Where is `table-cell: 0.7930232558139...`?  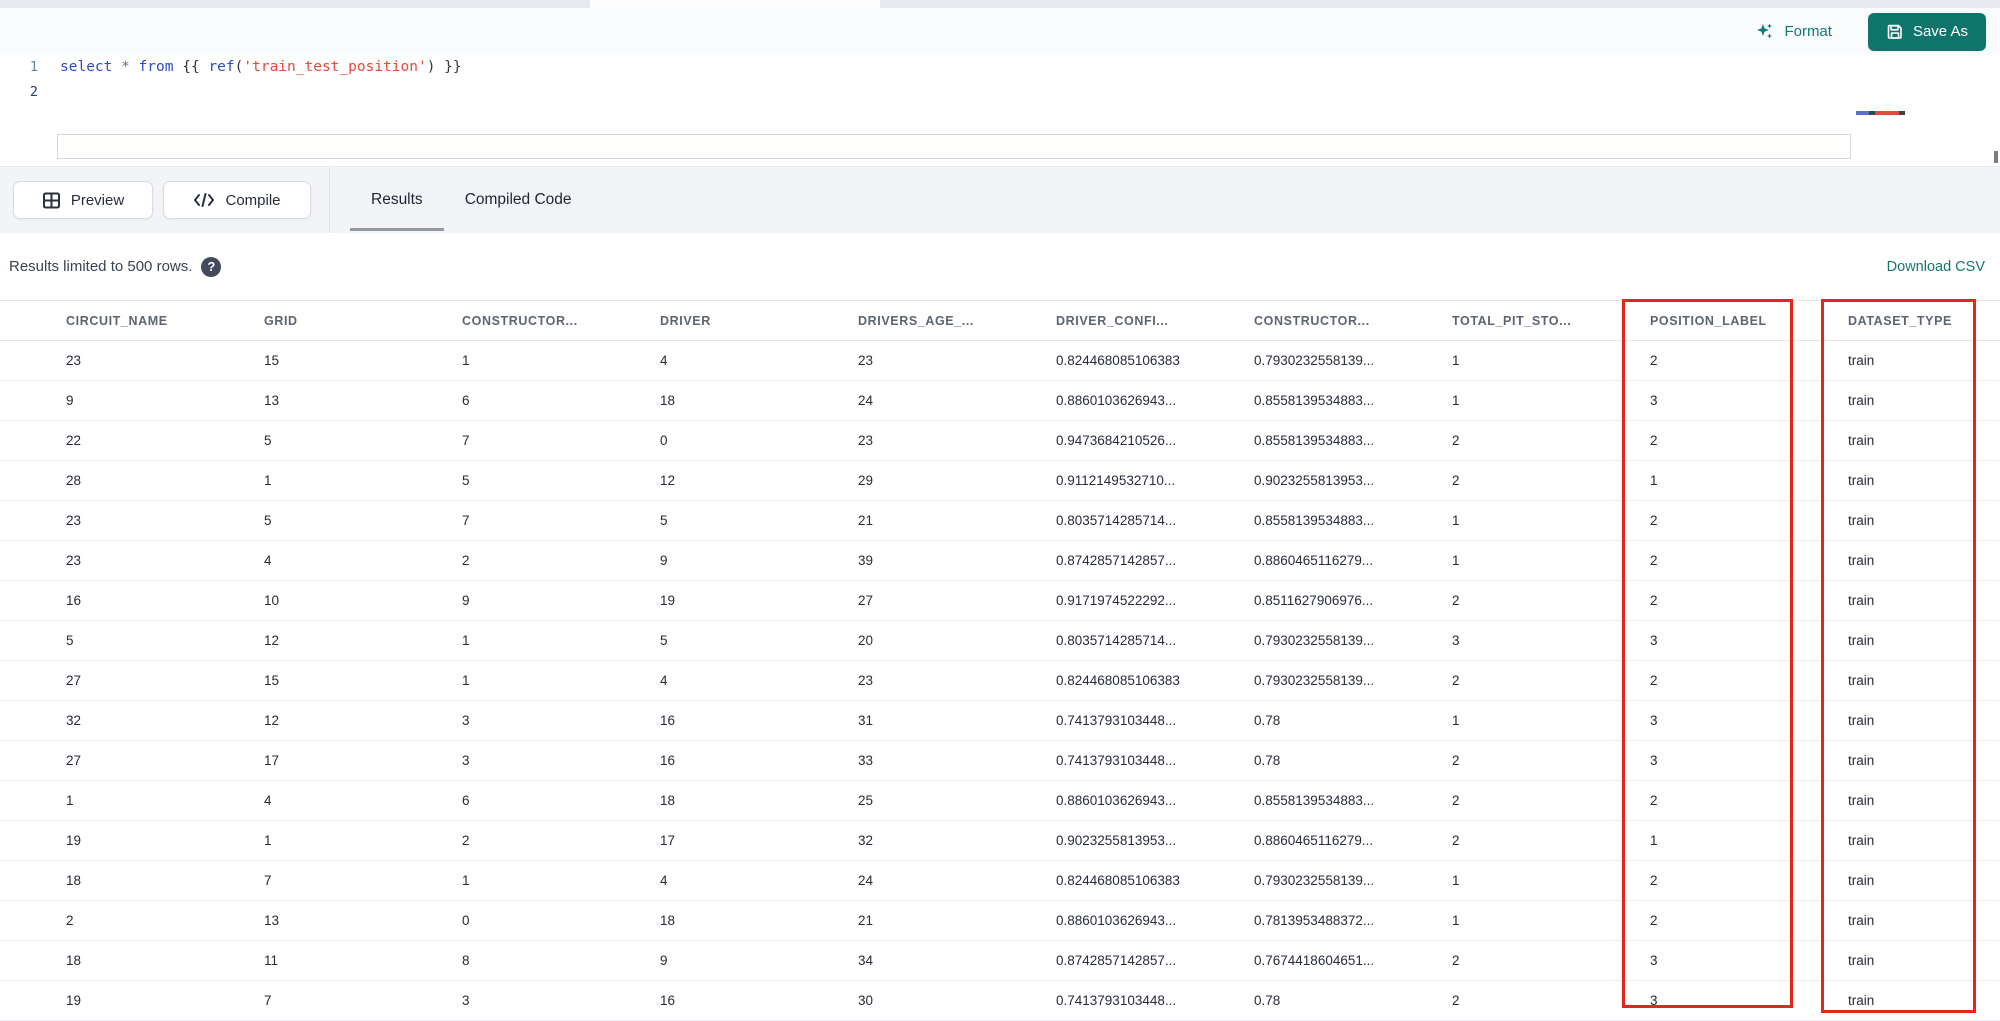 table-cell: 0.7930232558139... is located at coordinates (1314, 360).